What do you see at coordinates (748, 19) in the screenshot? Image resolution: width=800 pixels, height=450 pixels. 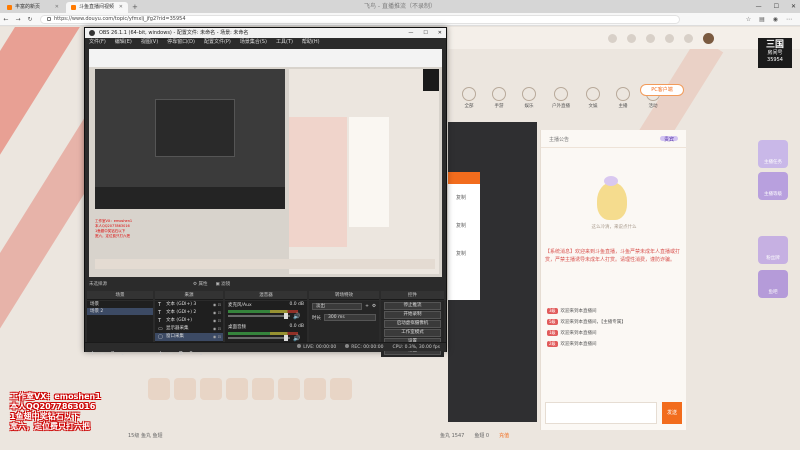 I see `star-icon: ☆` at bounding box center [748, 19].